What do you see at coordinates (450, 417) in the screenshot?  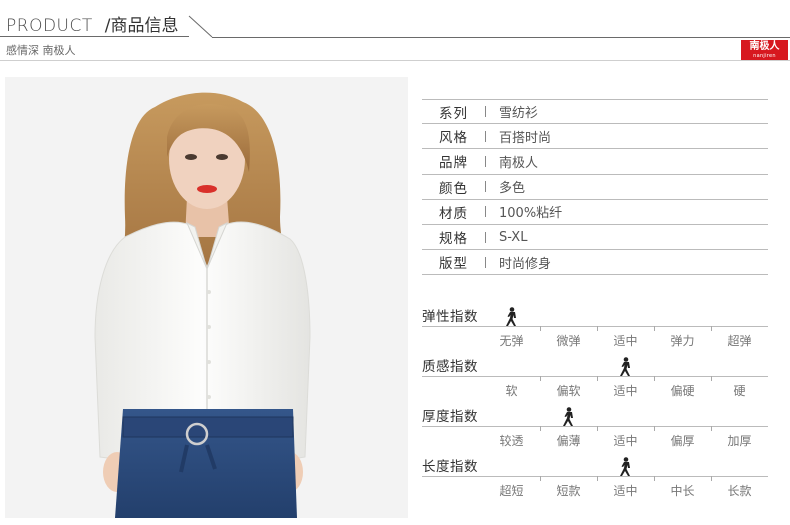 I see `index-title: 厚度指数` at bounding box center [450, 417].